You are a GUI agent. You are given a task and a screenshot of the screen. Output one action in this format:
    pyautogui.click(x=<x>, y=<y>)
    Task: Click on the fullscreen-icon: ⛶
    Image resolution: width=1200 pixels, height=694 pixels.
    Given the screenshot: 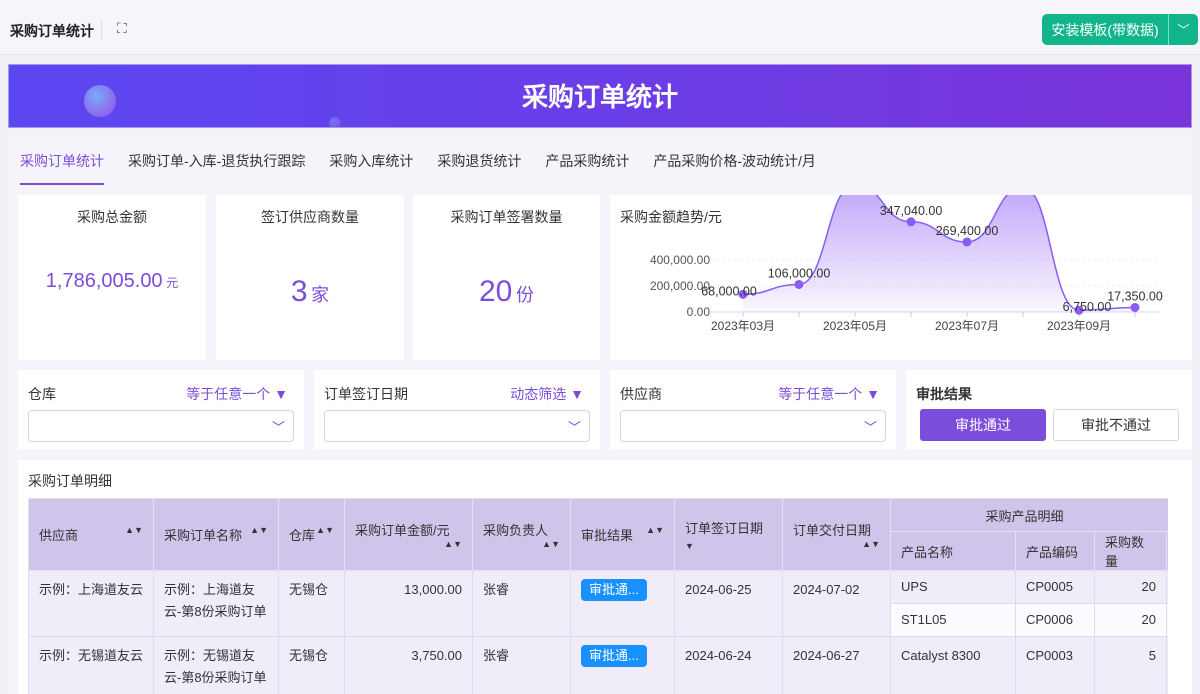 What is the action you would take?
    pyautogui.click(x=122, y=28)
    